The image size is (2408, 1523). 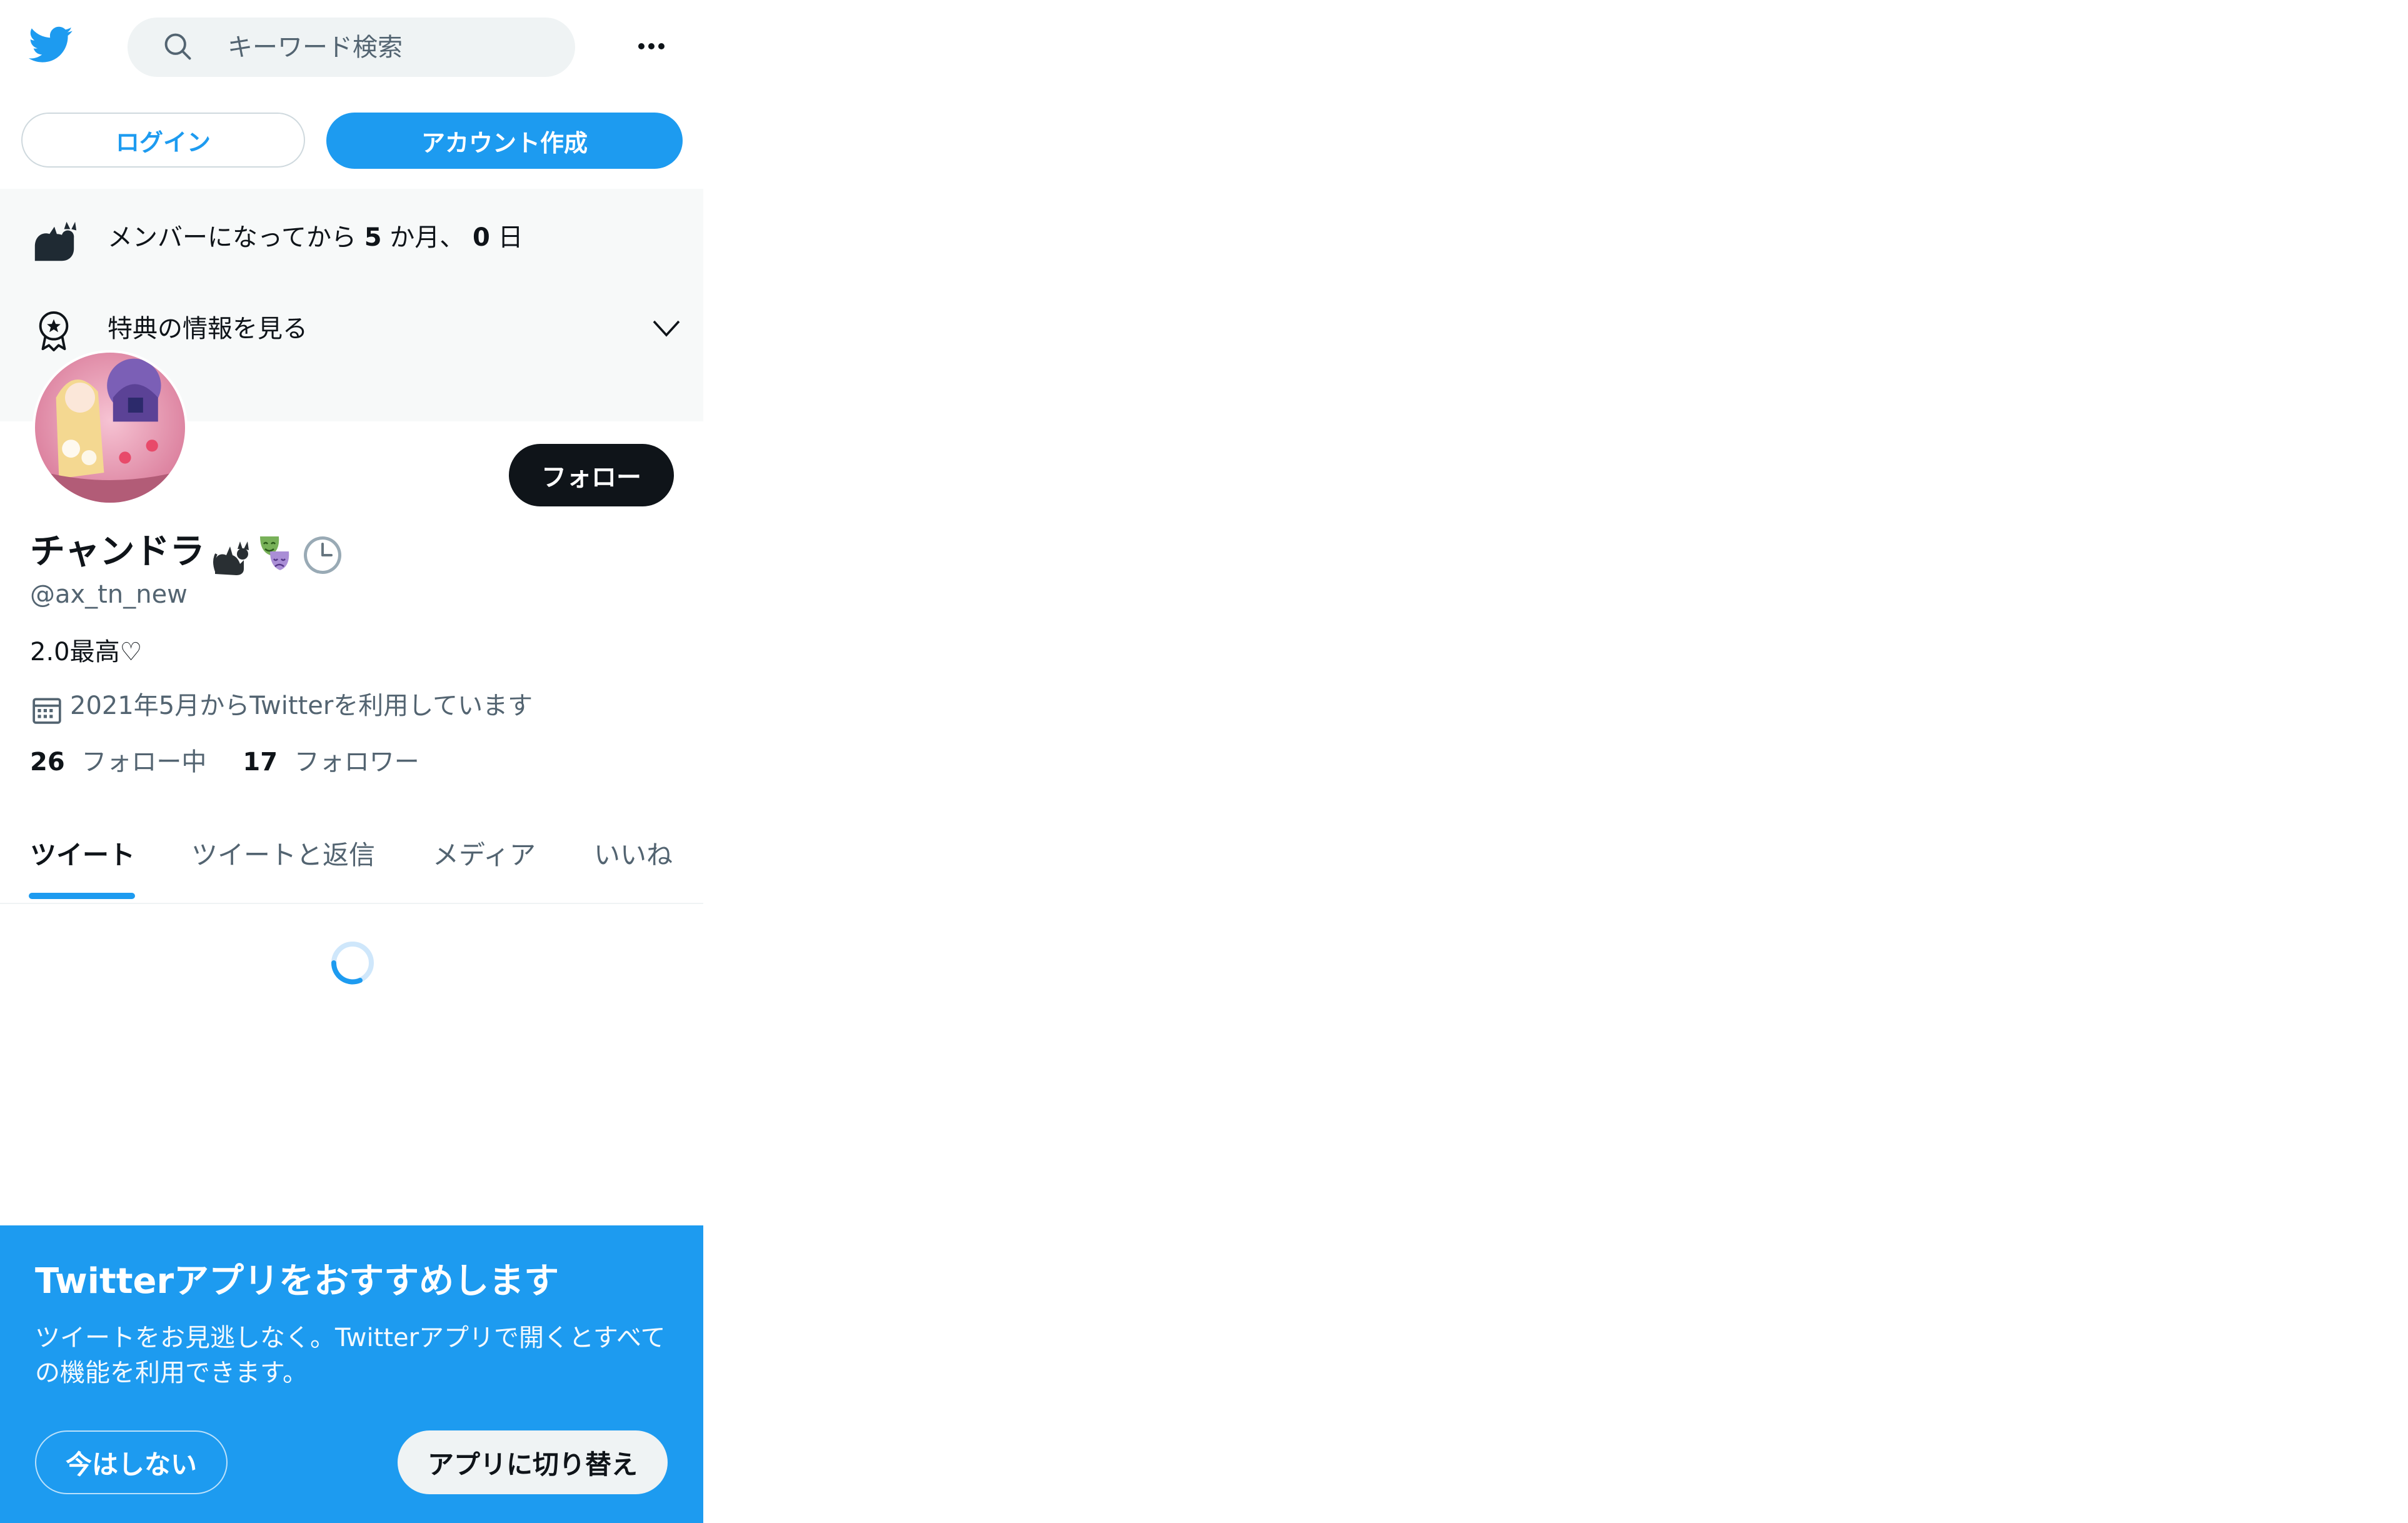 I want to click on following-label: フォロー中, so click(x=144, y=762).